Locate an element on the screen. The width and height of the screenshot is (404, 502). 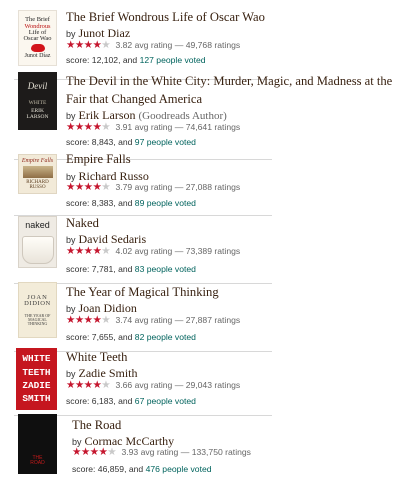
author-link: Joan Didion is located at coordinates (108, 308).